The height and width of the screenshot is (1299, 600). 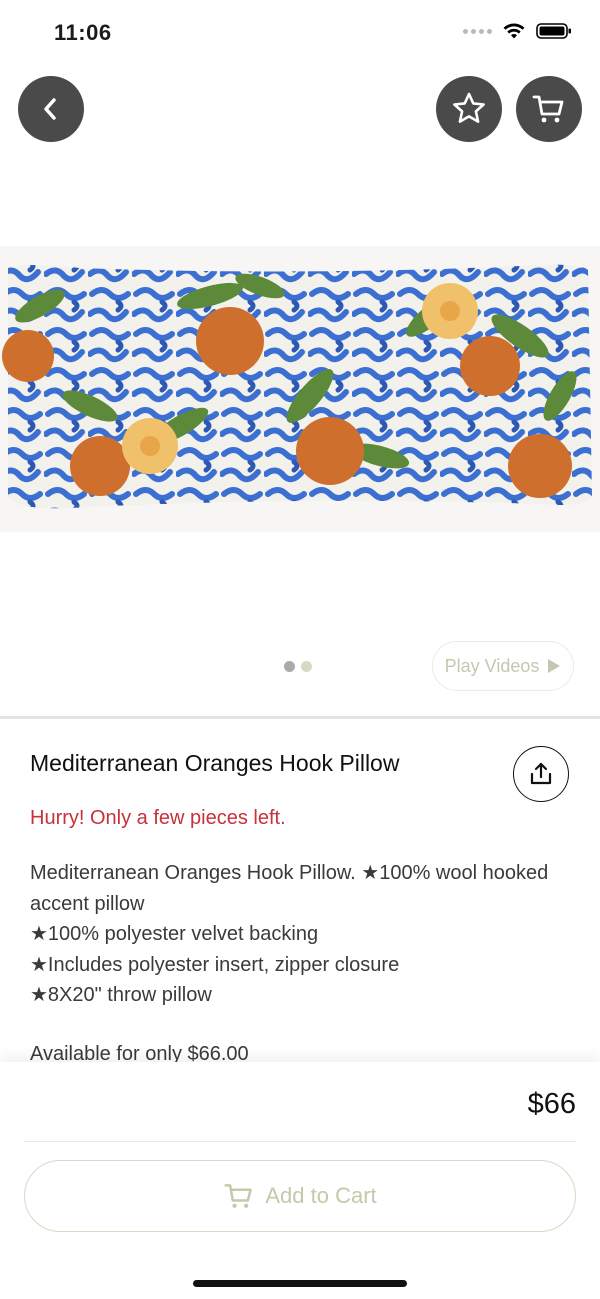 I want to click on status-icons, so click(x=517, y=31).